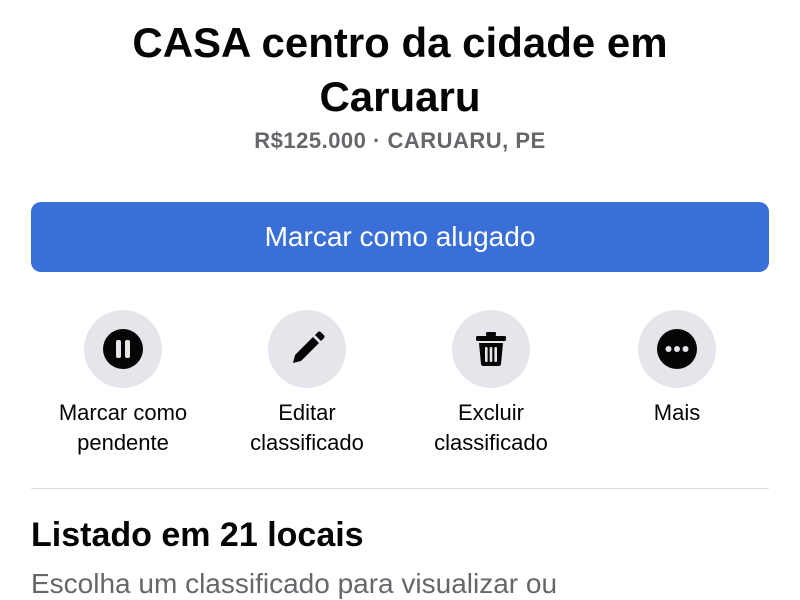  Describe the element at coordinates (197, 535) in the screenshot. I see `locations-heading: Listado em 21 locais` at that location.